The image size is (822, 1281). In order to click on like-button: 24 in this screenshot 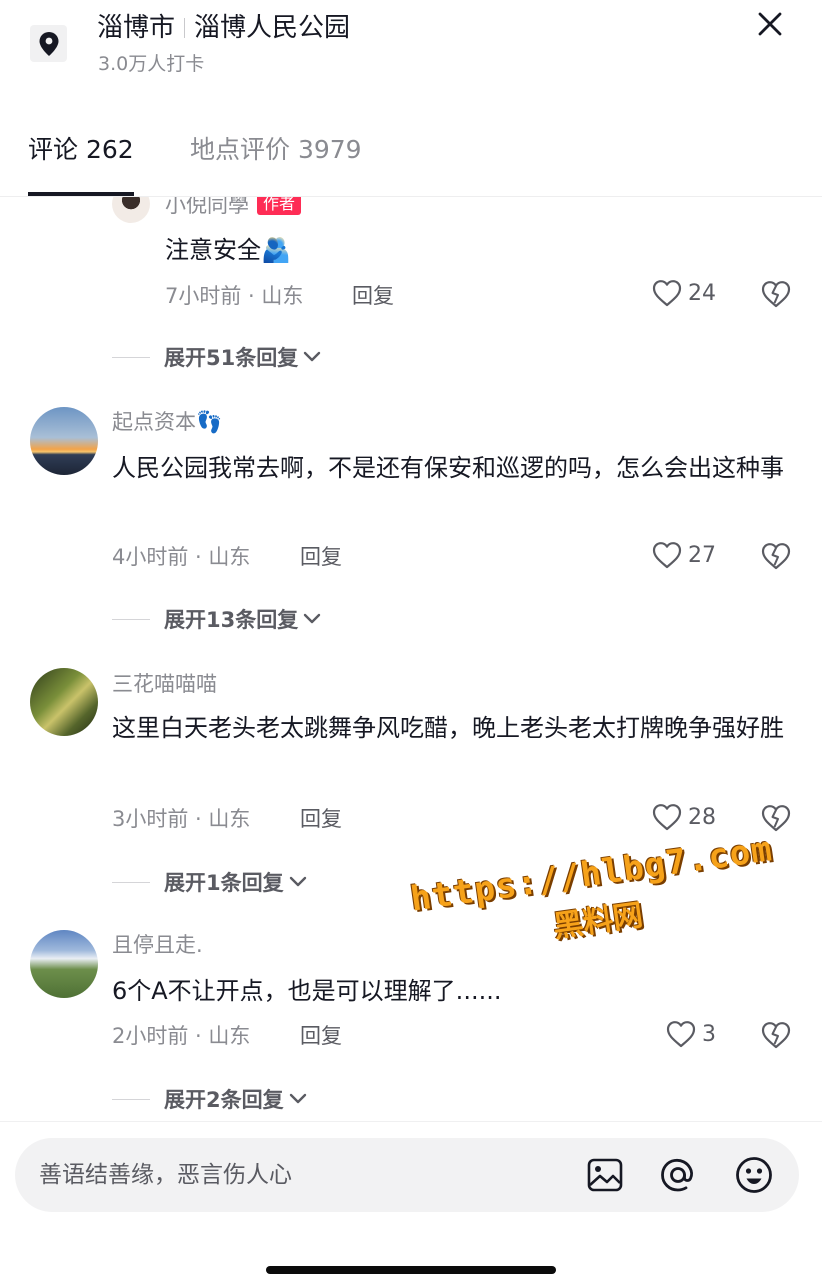, I will do `click(684, 293)`.